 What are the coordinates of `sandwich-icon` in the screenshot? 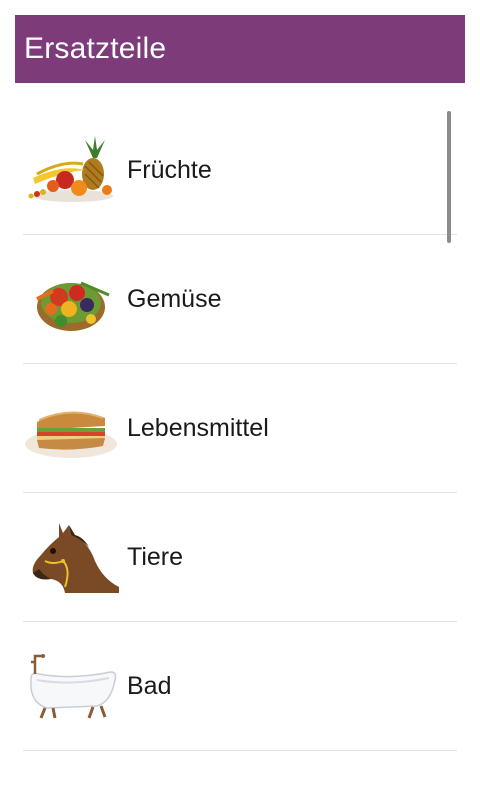 It's located at (71, 428).